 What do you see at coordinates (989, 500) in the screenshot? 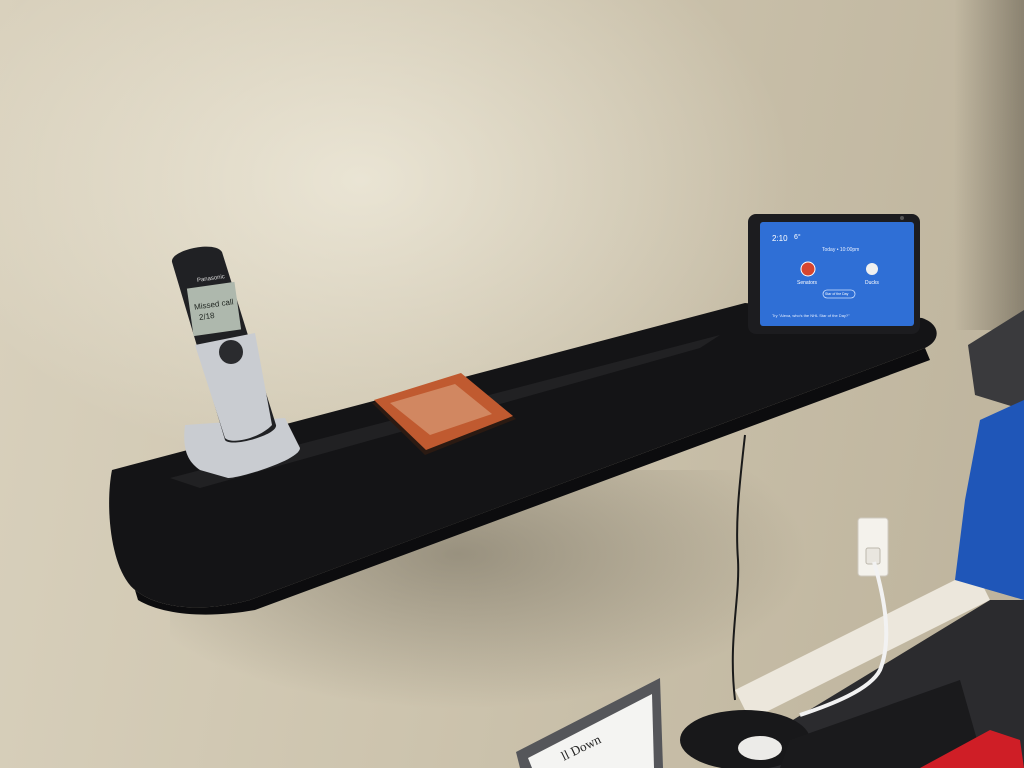
I see `blue-shirt` at bounding box center [989, 500].